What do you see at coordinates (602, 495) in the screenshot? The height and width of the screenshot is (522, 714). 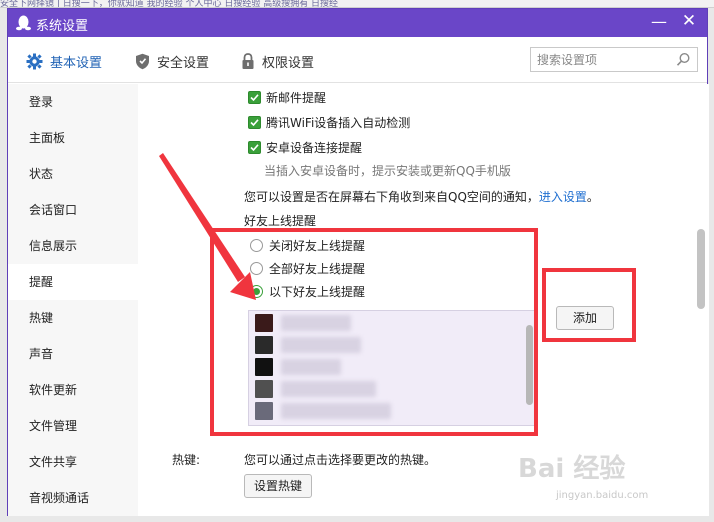 I see `watermark-url: jingyan.baidu.com` at bounding box center [602, 495].